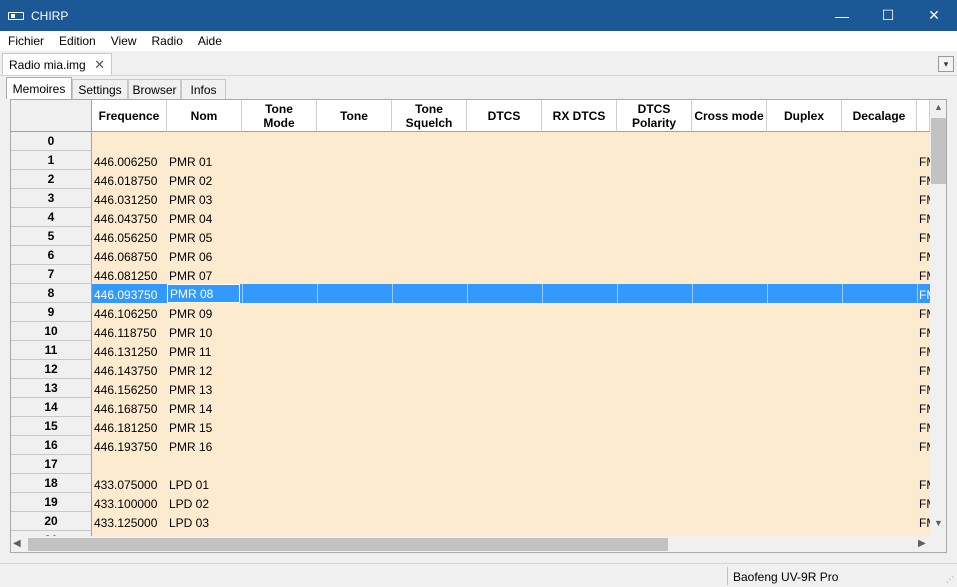 The height and width of the screenshot is (587, 957). What do you see at coordinates (25, 41) in the screenshot?
I see `menu-fichier: Fichier` at bounding box center [25, 41].